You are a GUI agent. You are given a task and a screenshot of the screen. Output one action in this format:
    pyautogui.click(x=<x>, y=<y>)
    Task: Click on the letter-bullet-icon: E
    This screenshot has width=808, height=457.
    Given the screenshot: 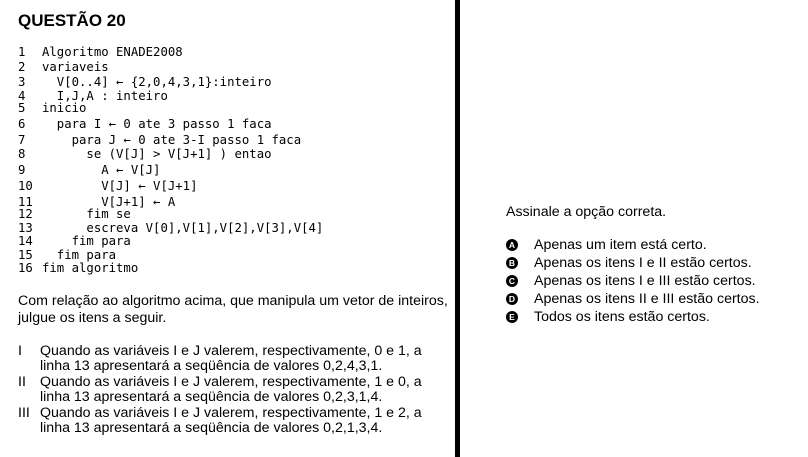 What is the action you would take?
    pyautogui.click(x=512, y=317)
    